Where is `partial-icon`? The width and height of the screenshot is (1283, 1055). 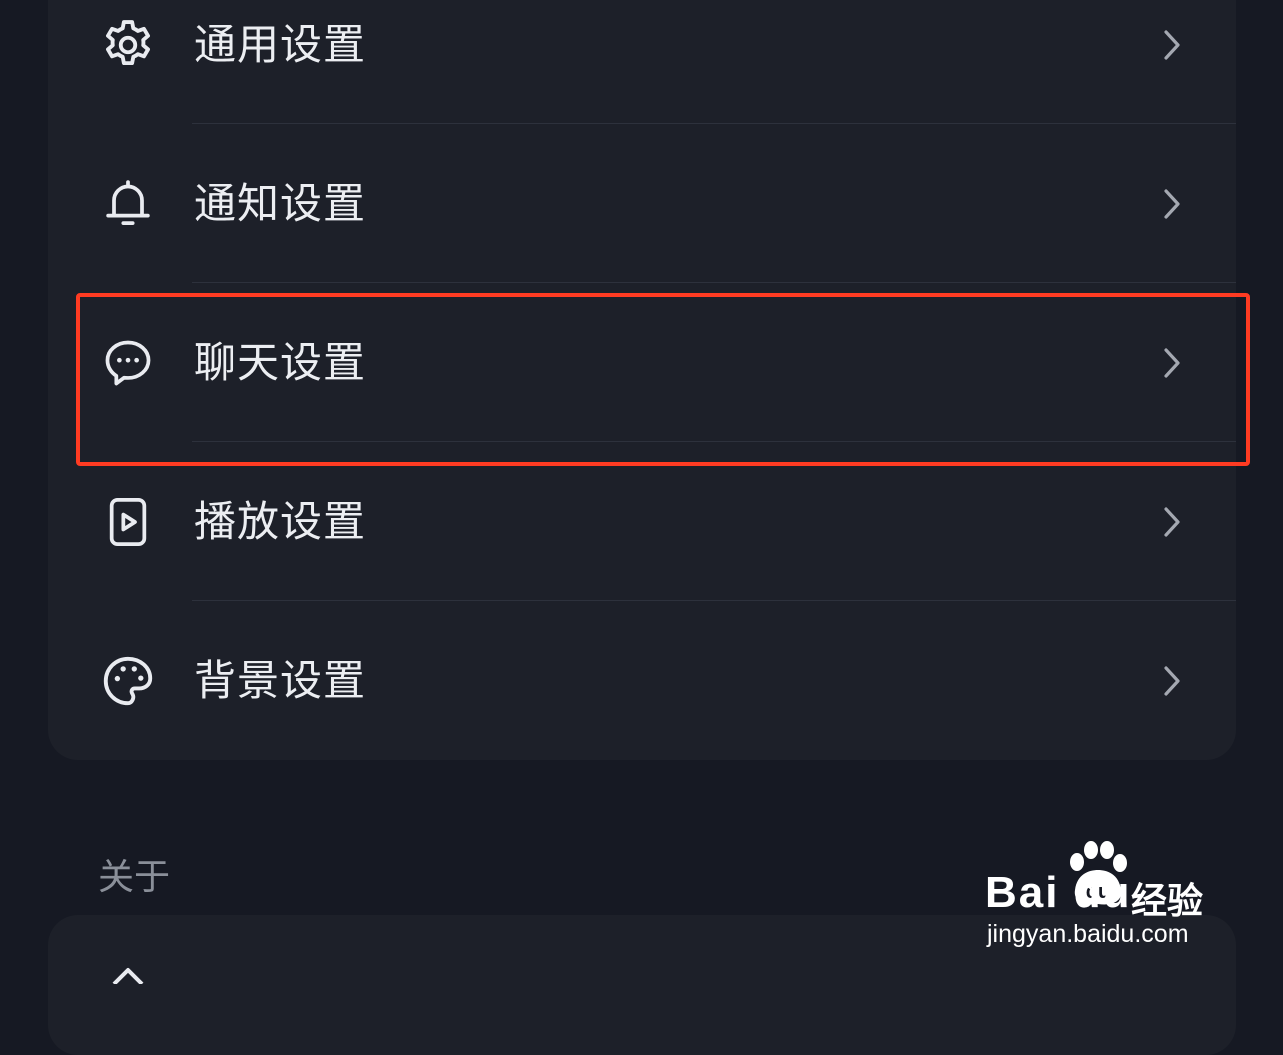
partial-icon is located at coordinates (128, 975).